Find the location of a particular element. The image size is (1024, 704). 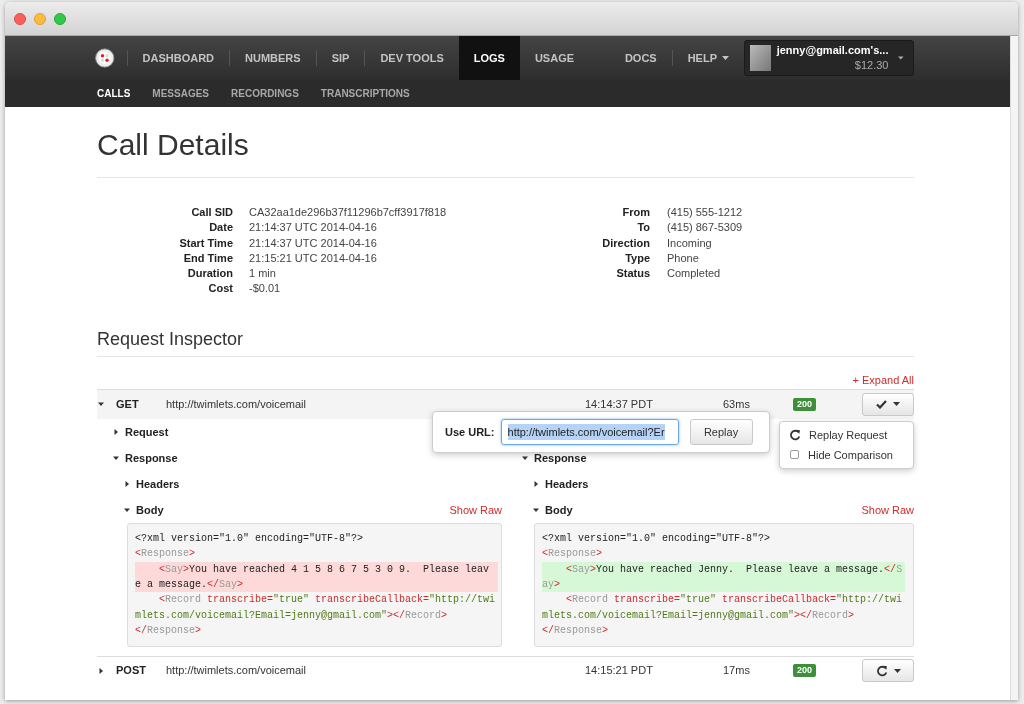

detail-label: Direction is located at coordinates (625, 243).